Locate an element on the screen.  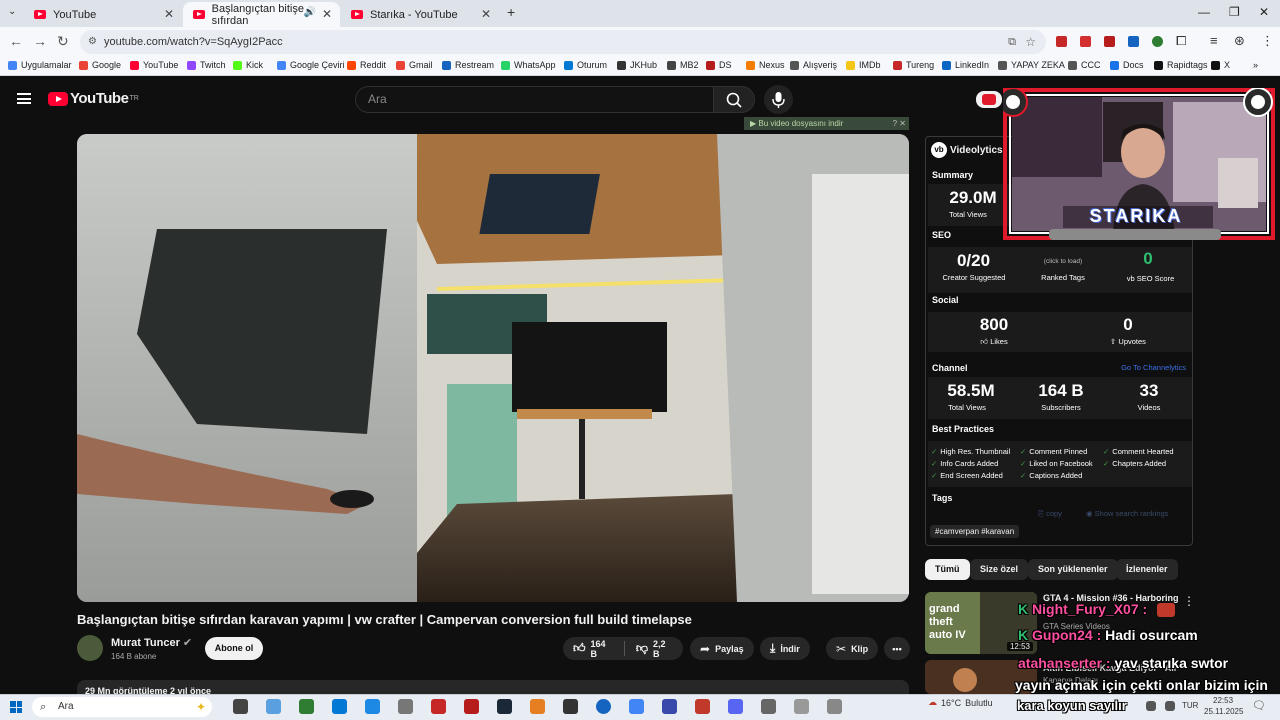
channel-avatar is located at coordinates (90, 648).